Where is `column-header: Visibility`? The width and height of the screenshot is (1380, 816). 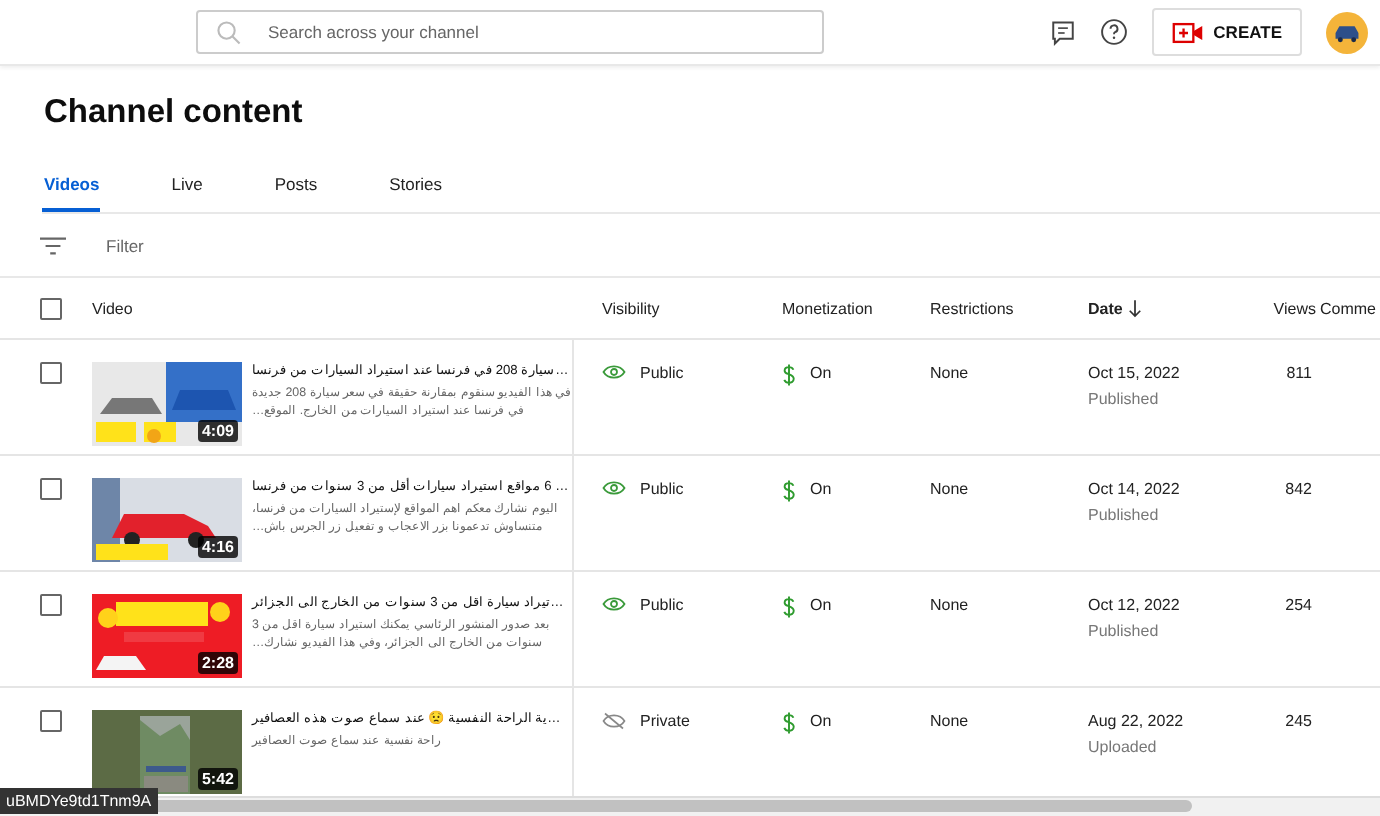 column-header: Visibility is located at coordinates (631, 308).